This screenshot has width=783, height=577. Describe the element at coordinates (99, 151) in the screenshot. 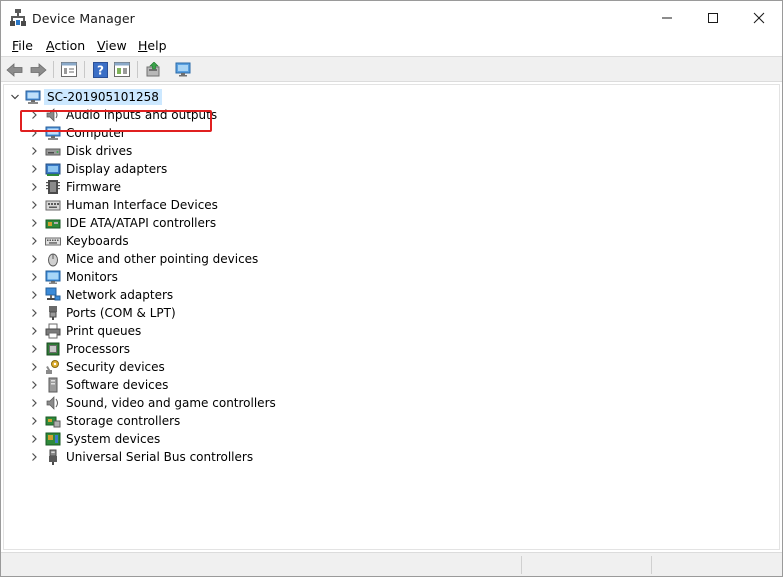

I see `device-category-label: Disk drives` at that location.